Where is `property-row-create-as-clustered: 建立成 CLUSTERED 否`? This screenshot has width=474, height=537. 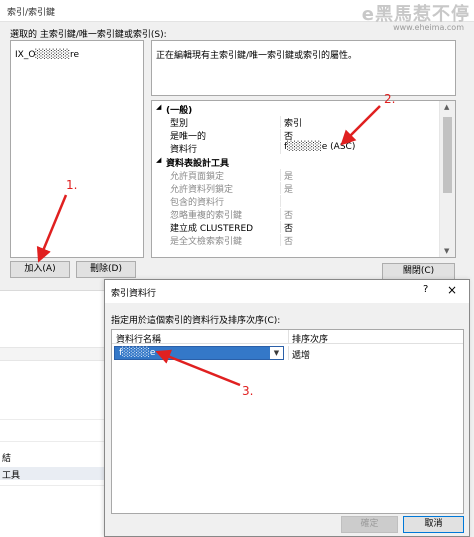 property-row-create-as-clustered: 建立成 CLUSTERED 否 is located at coordinates (296, 227).